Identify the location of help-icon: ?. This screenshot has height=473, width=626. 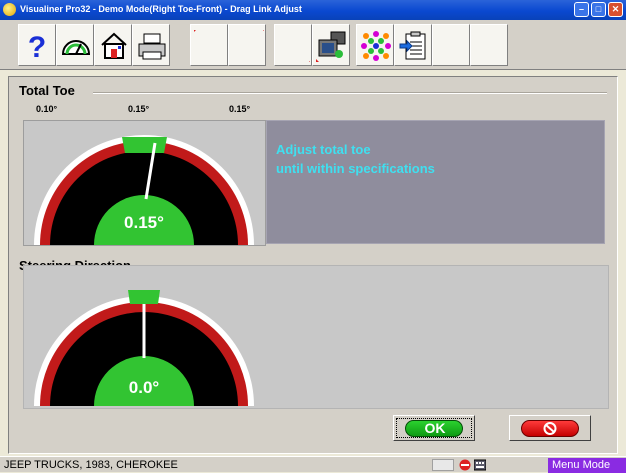
(37, 46).